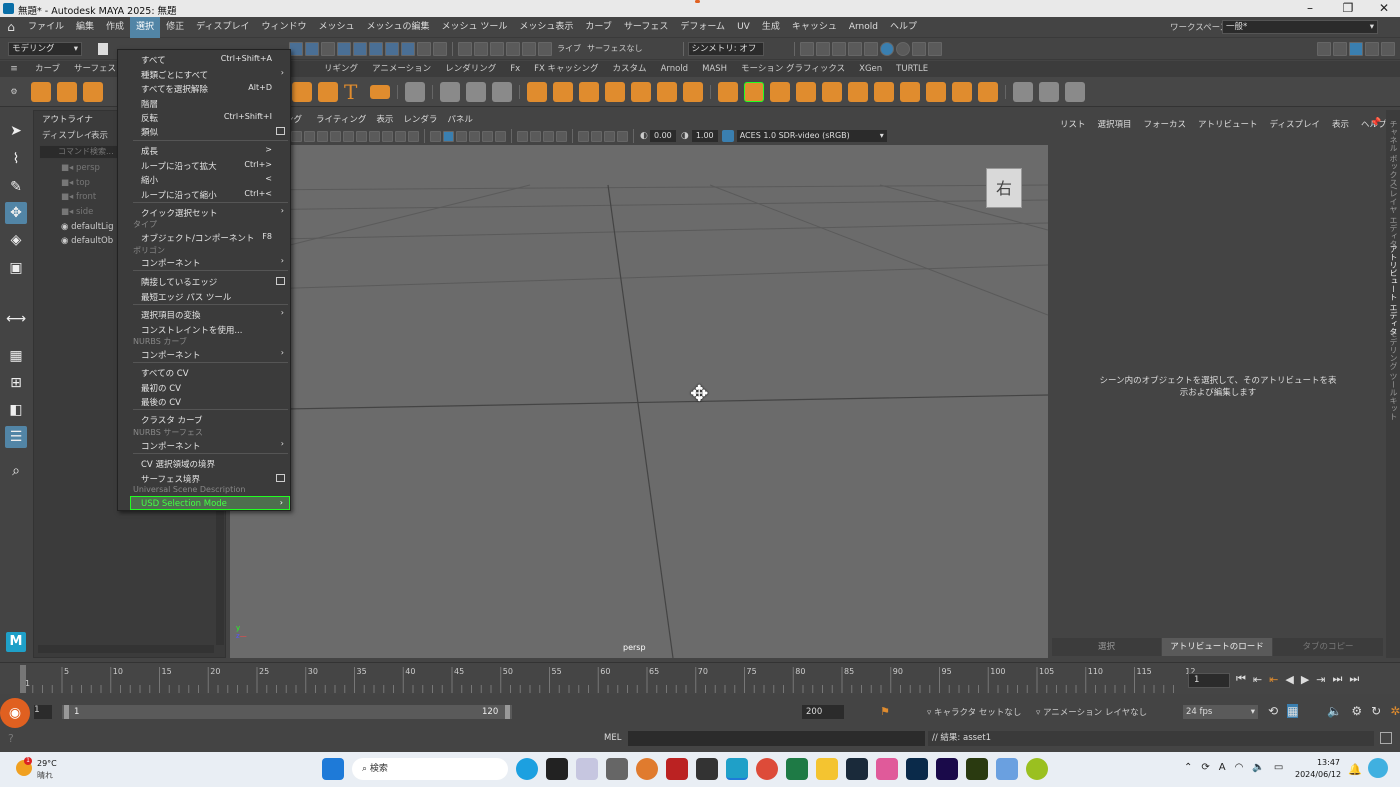 The image size is (1400, 787). What do you see at coordinates (1106, 647) in the screenshot?
I see `select-button: 選択` at bounding box center [1106, 647].